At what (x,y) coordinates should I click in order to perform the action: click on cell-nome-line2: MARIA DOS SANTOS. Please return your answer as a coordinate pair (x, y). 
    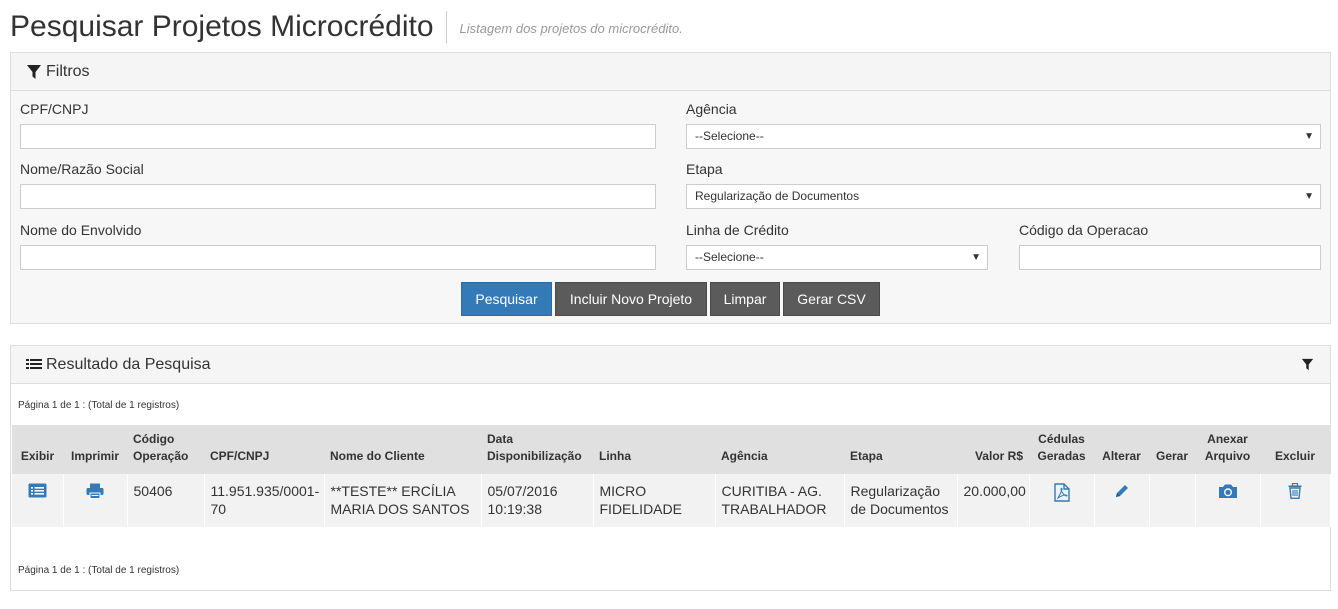
    Looking at the image, I should click on (400, 509).